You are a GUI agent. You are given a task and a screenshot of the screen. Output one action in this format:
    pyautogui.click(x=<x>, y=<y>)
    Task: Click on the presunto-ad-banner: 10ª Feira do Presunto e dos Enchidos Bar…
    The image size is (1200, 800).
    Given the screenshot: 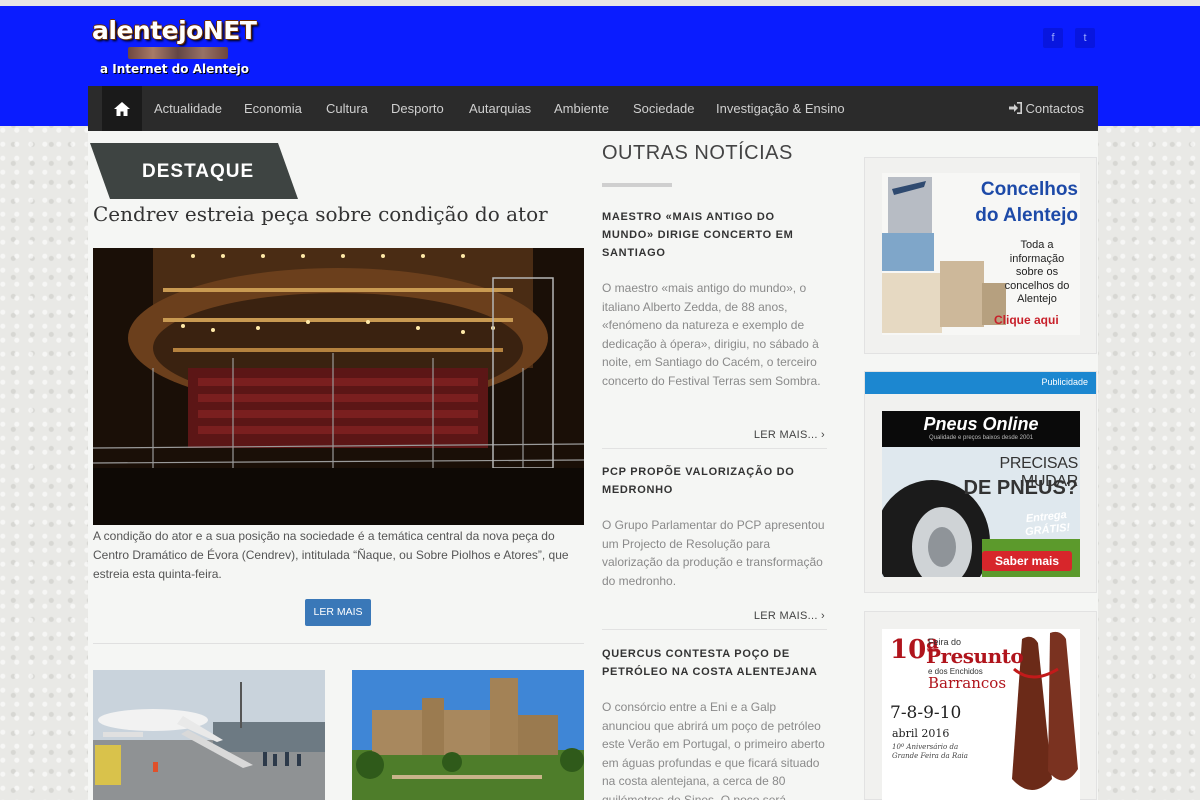 What is the action you would take?
    pyautogui.click(x=981, y=714)
    